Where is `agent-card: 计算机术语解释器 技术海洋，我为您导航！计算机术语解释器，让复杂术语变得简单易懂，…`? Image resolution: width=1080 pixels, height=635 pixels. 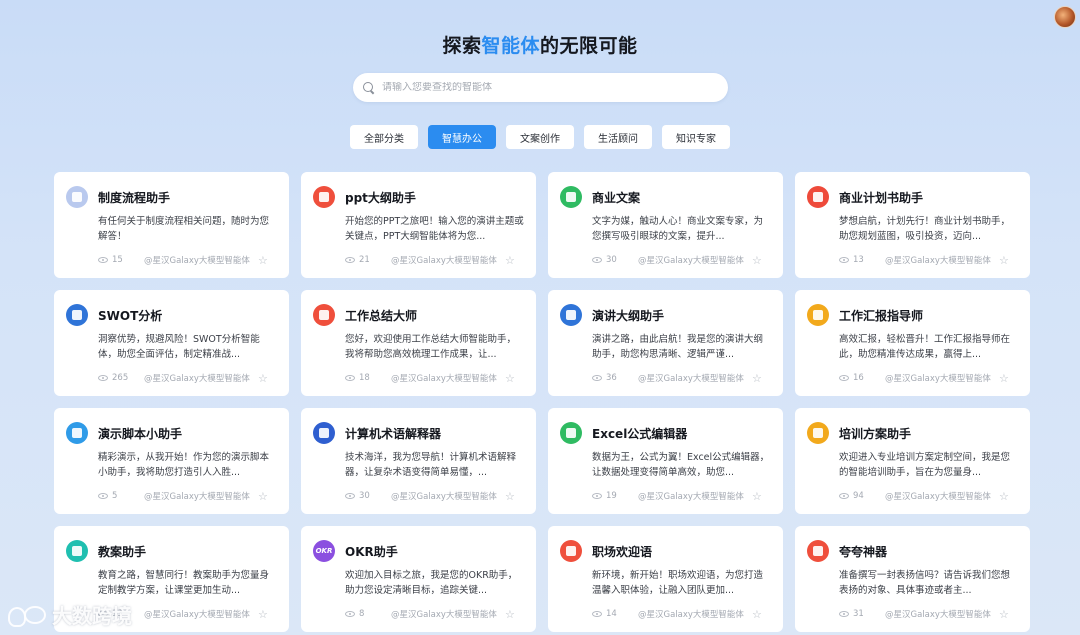 agent-card: 计算机术语解释器 技术海洋，我为您导航！计算机术语解释器，让复杂术语变得简单易懂，… is located at coordinates (418, 461).